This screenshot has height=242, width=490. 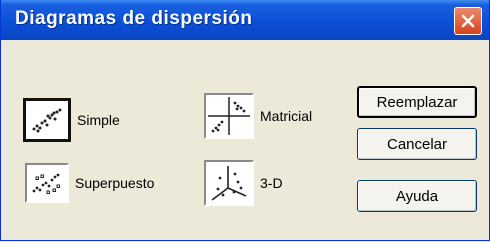 What do you see at coordinates (417, 144) in the screenshot?
I see `cancel-button: Cancelar` at bounding box center [417, 144].